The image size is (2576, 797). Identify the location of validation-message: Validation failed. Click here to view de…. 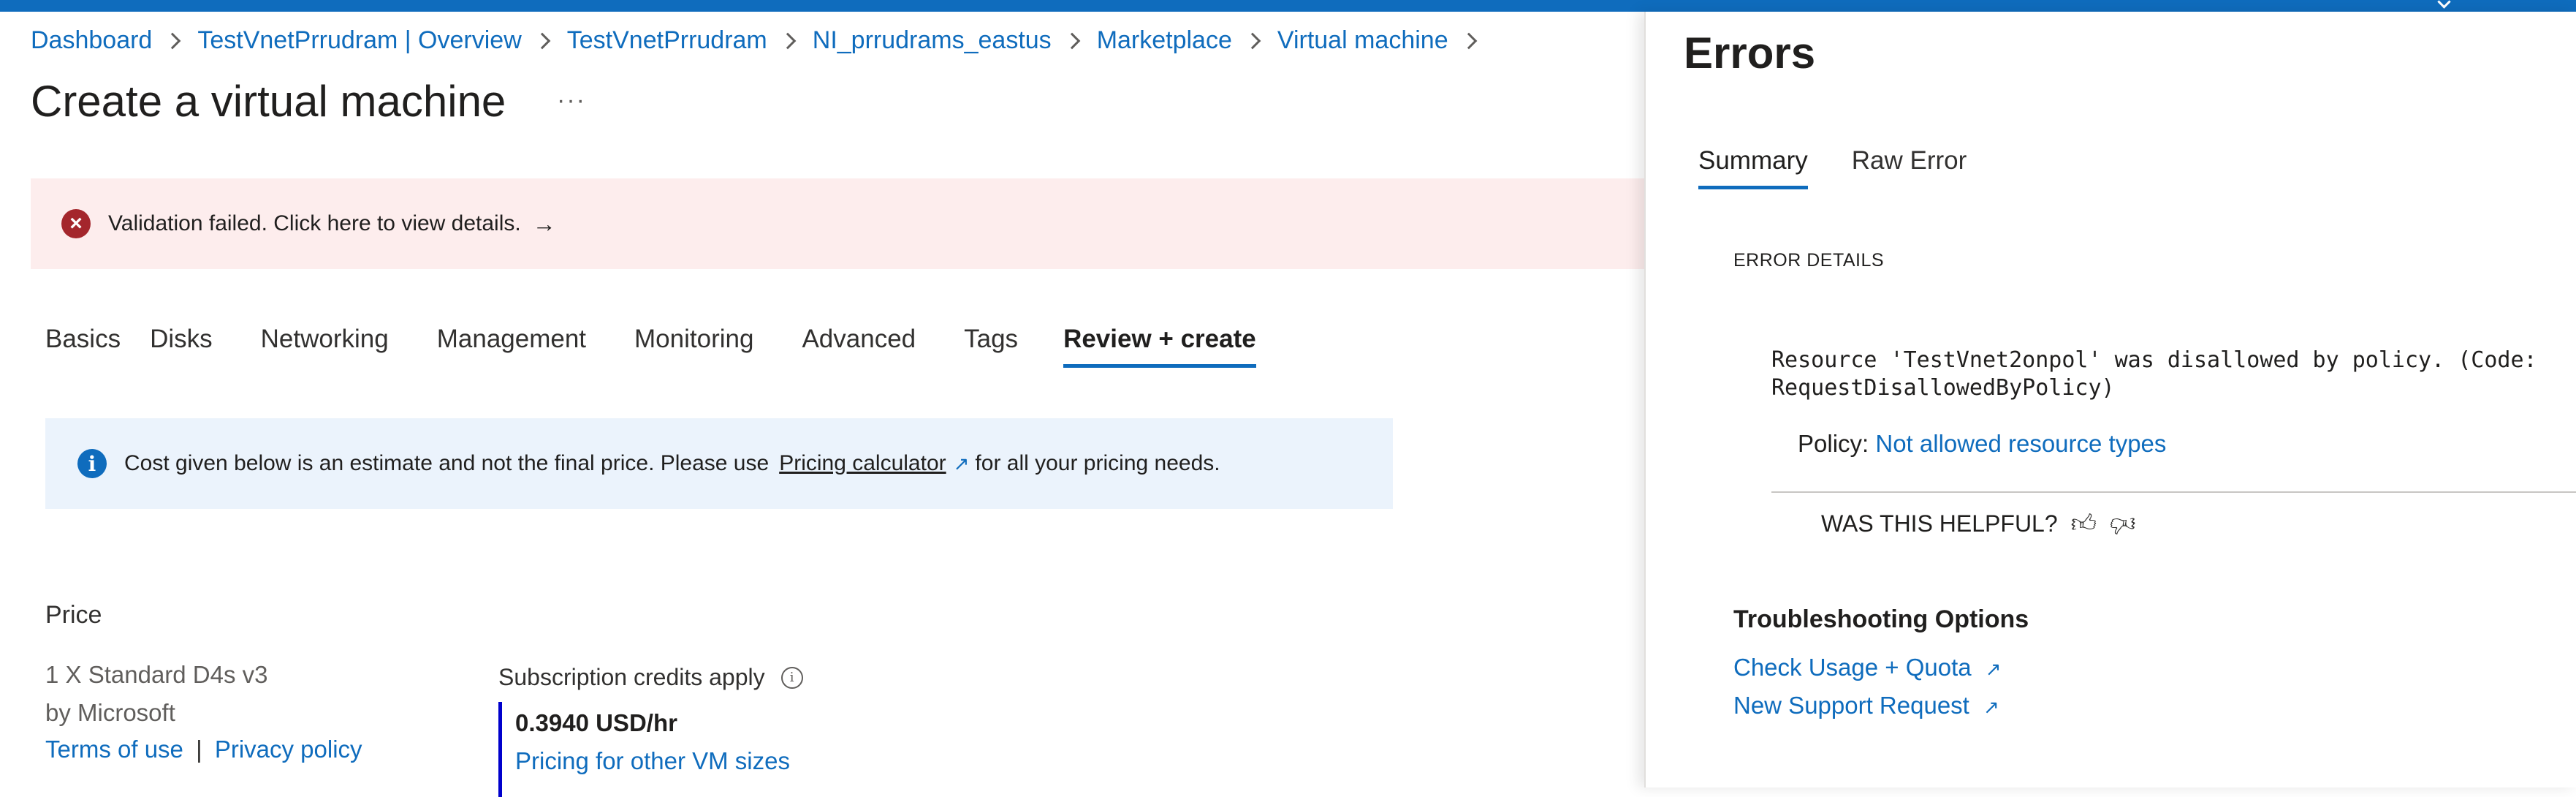
(314, 223).